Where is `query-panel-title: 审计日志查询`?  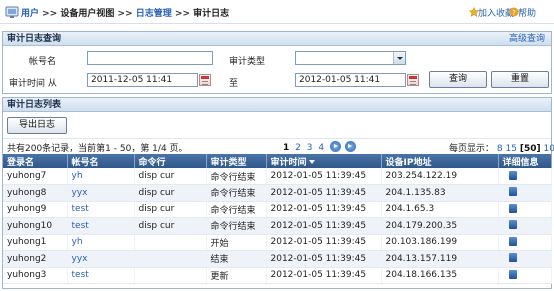 query-panel-title: 审计日志查询 is located at coordinates (34, 39).